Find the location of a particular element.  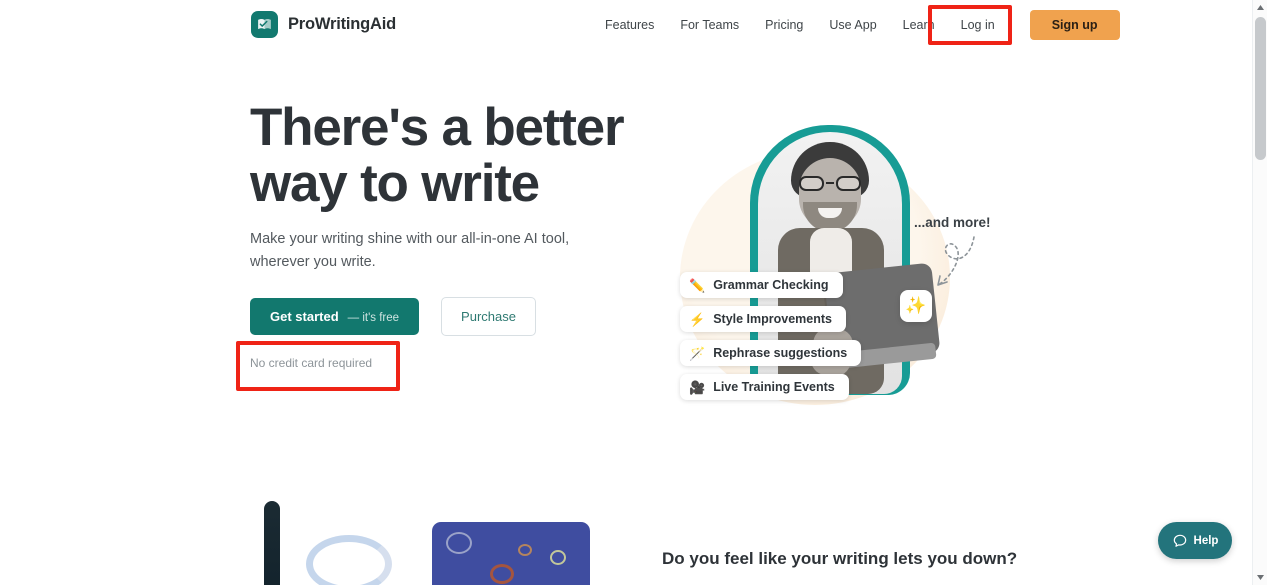

help-widget-button: Help is located at coordinates (1195, 540).